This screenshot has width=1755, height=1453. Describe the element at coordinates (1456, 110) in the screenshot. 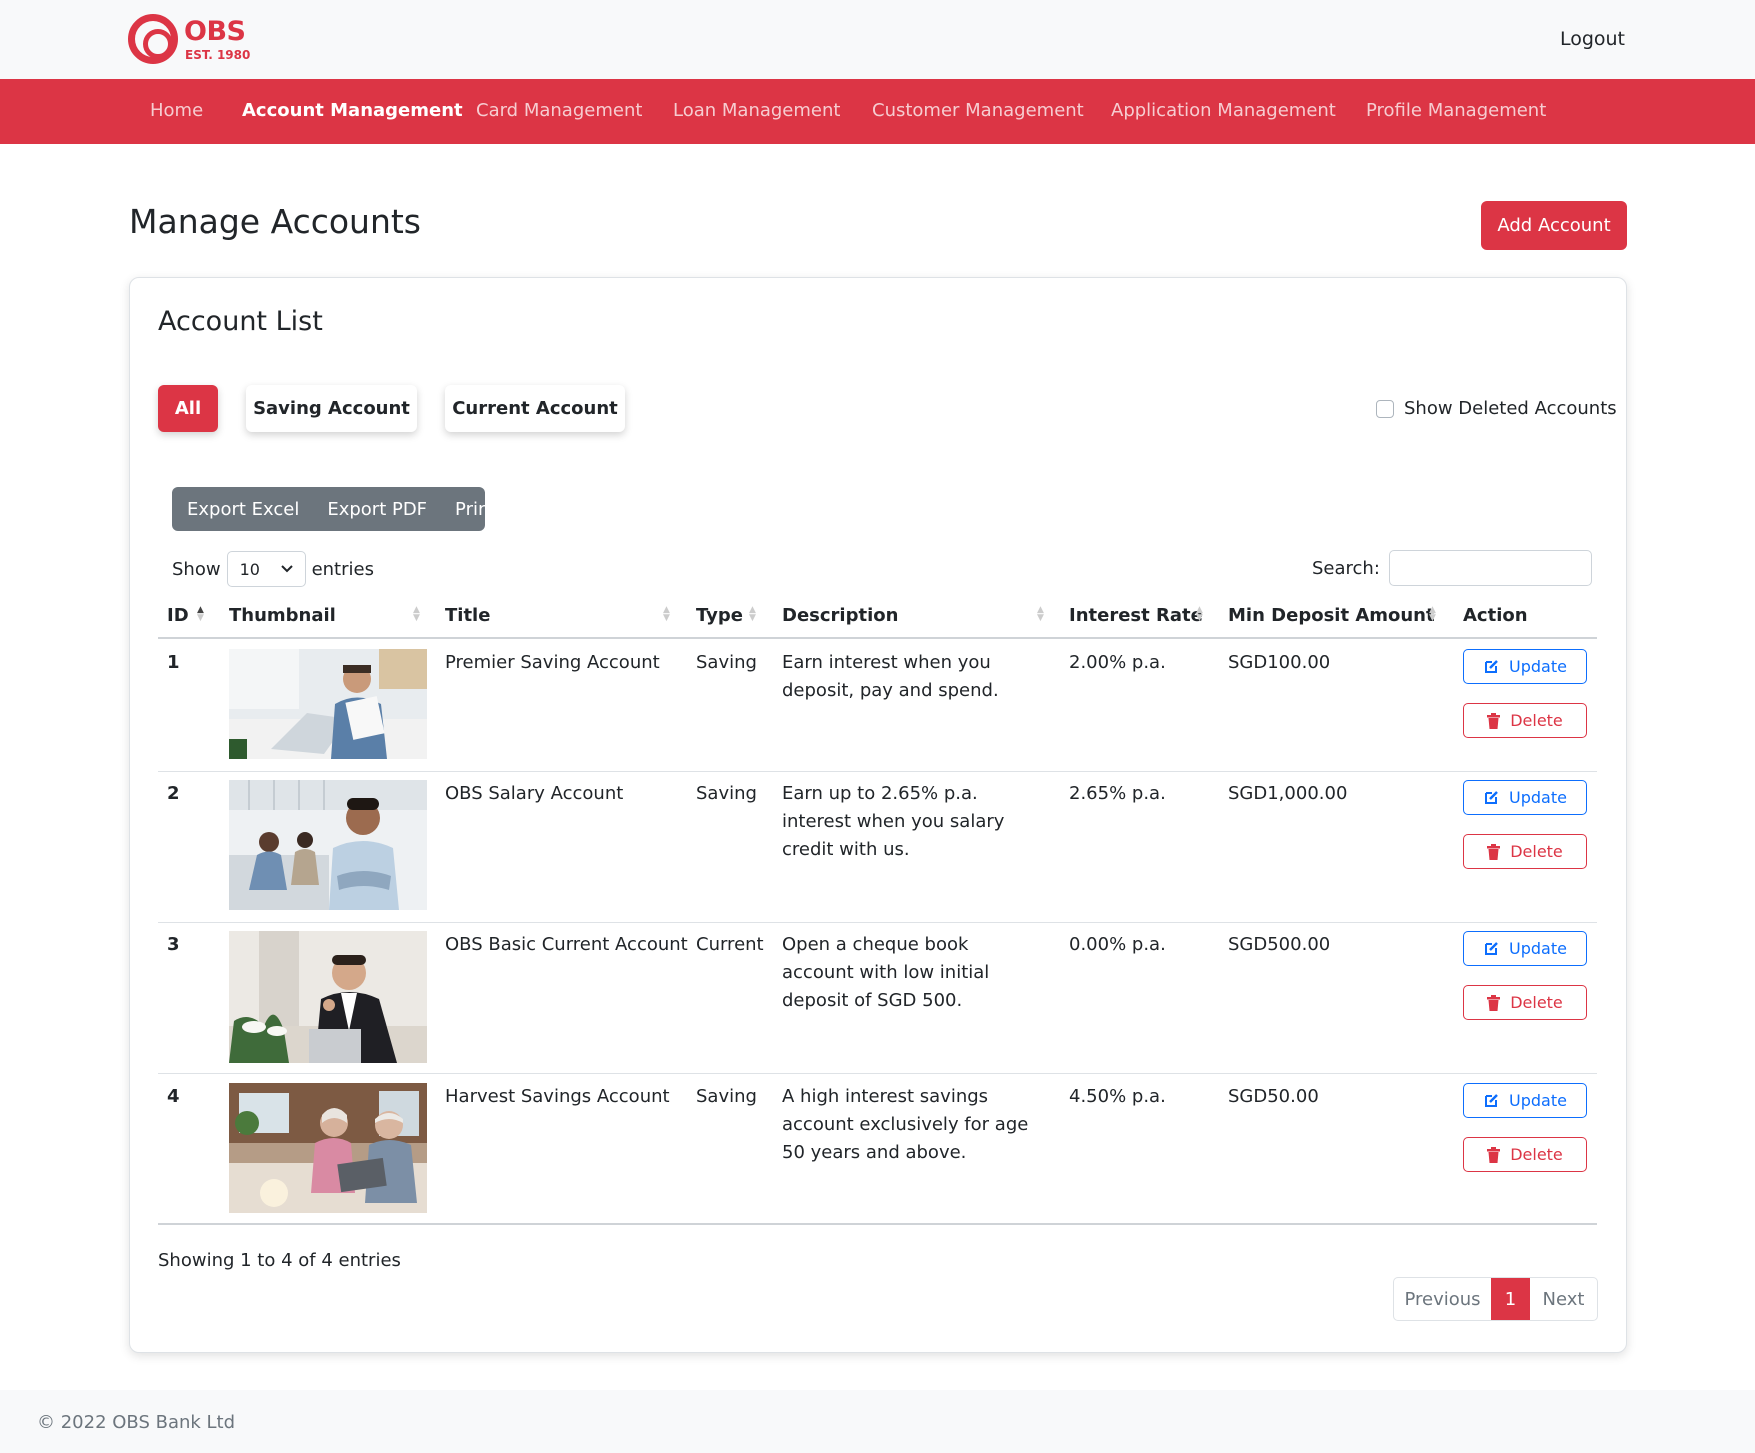

I see `nav-profile-management: Profile Management` at that location.